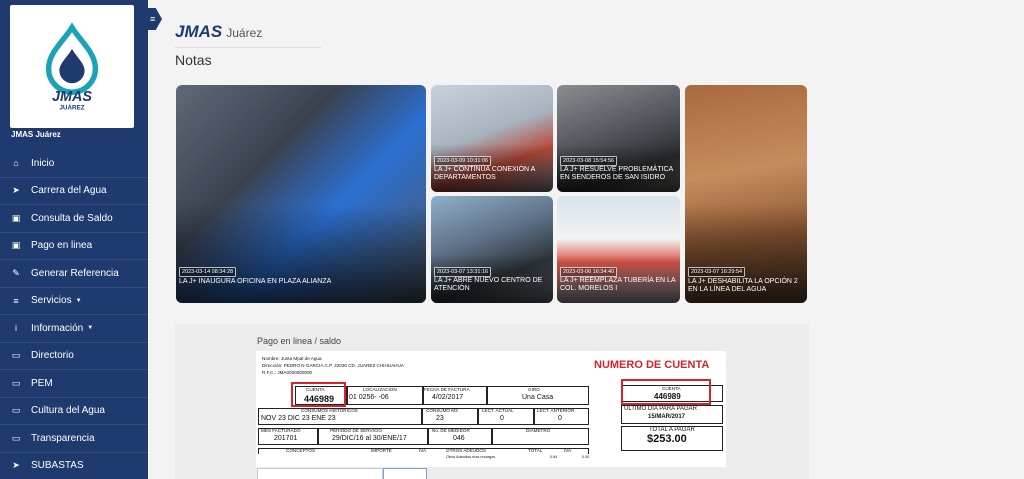 The width and height of the screenshot is (1024, 479). What do you see at coordinates (459, 438) in the screenshot?
I see `bill-medidor-value: 046` at bounding box center [459, 438].